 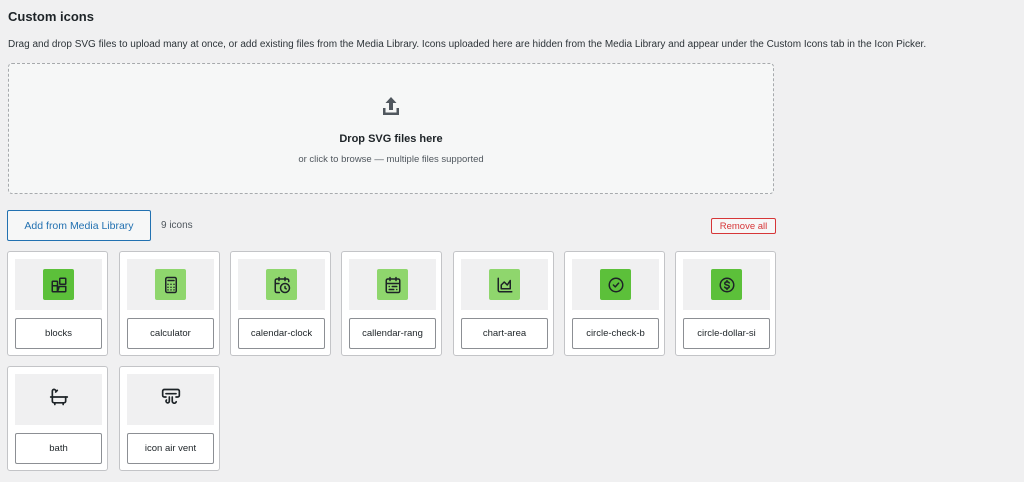 I want to click on calculator-icon, so click(x=170, y=284).